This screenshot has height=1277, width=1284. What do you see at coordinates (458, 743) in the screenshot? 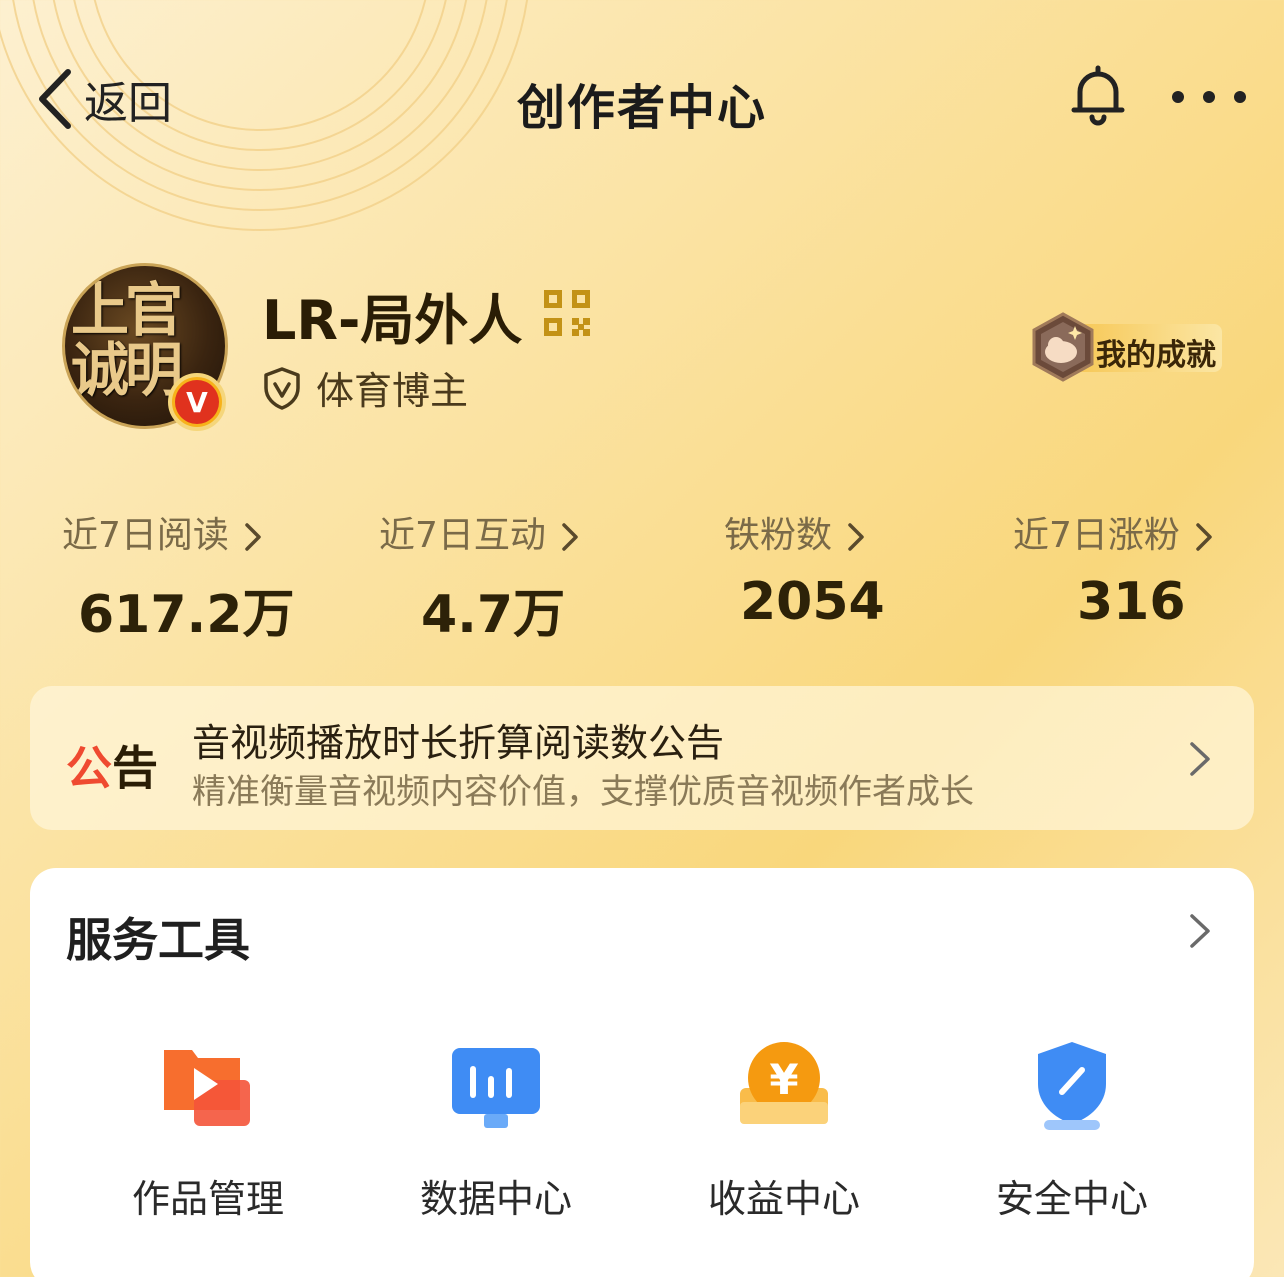
I see `announcement-title: 音视频播放时长折算阅读数公告` at bounding box center [458, 743].